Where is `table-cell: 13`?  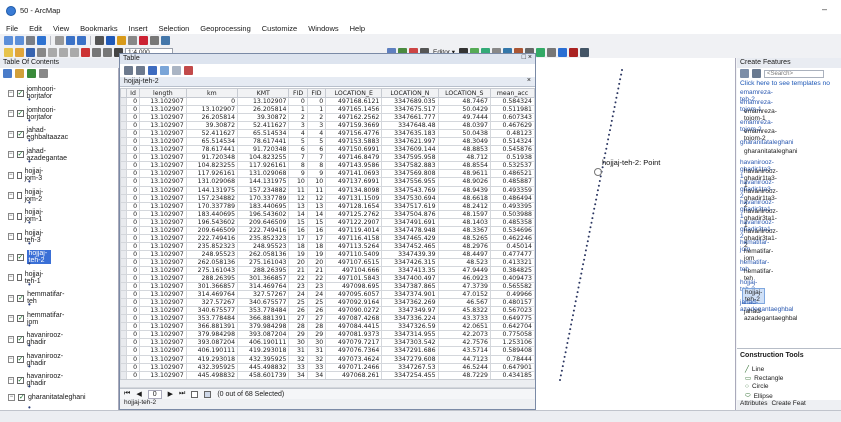 table-cell: 13 is located at coordinates (316, 206).